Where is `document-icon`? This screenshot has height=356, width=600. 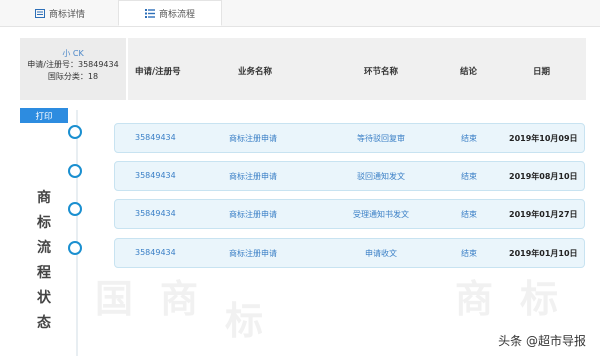
document-icon is located at coordinates (39, 13).